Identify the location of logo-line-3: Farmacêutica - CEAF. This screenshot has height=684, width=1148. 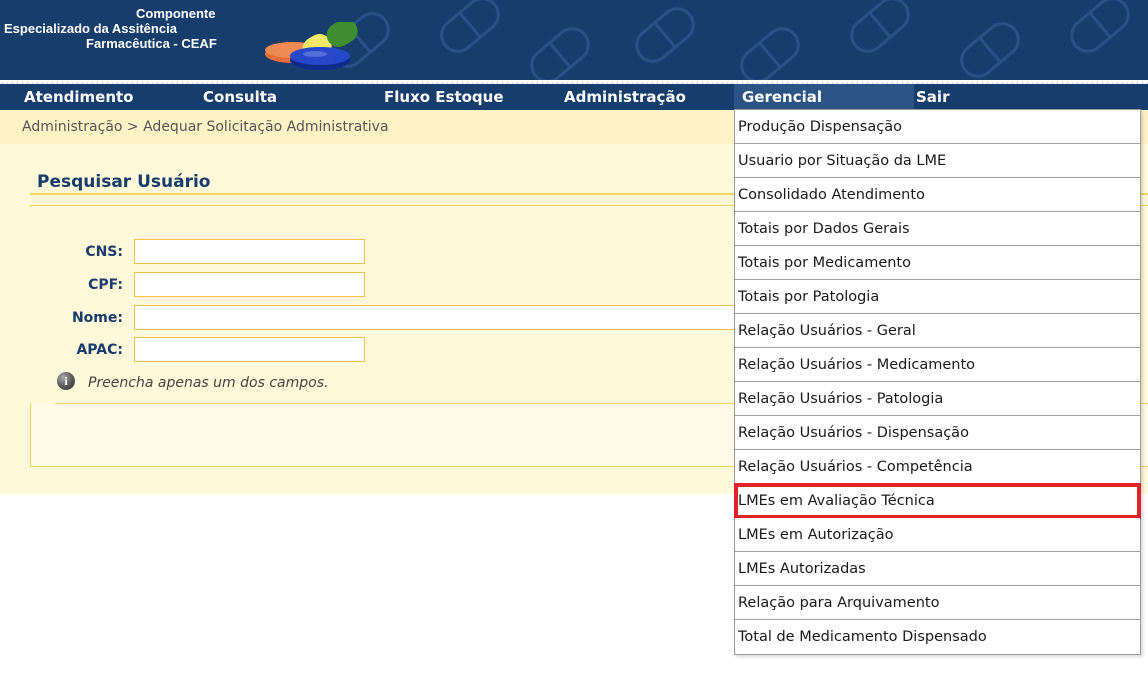
(151, 43).